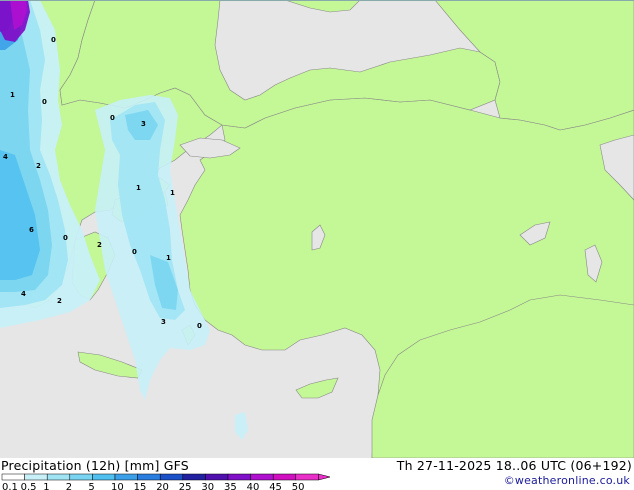 The image size is (634, 490). Describe the element at coordinates (253, 486) in the screenshot. I see `legend-tick-label: 40` at that location.